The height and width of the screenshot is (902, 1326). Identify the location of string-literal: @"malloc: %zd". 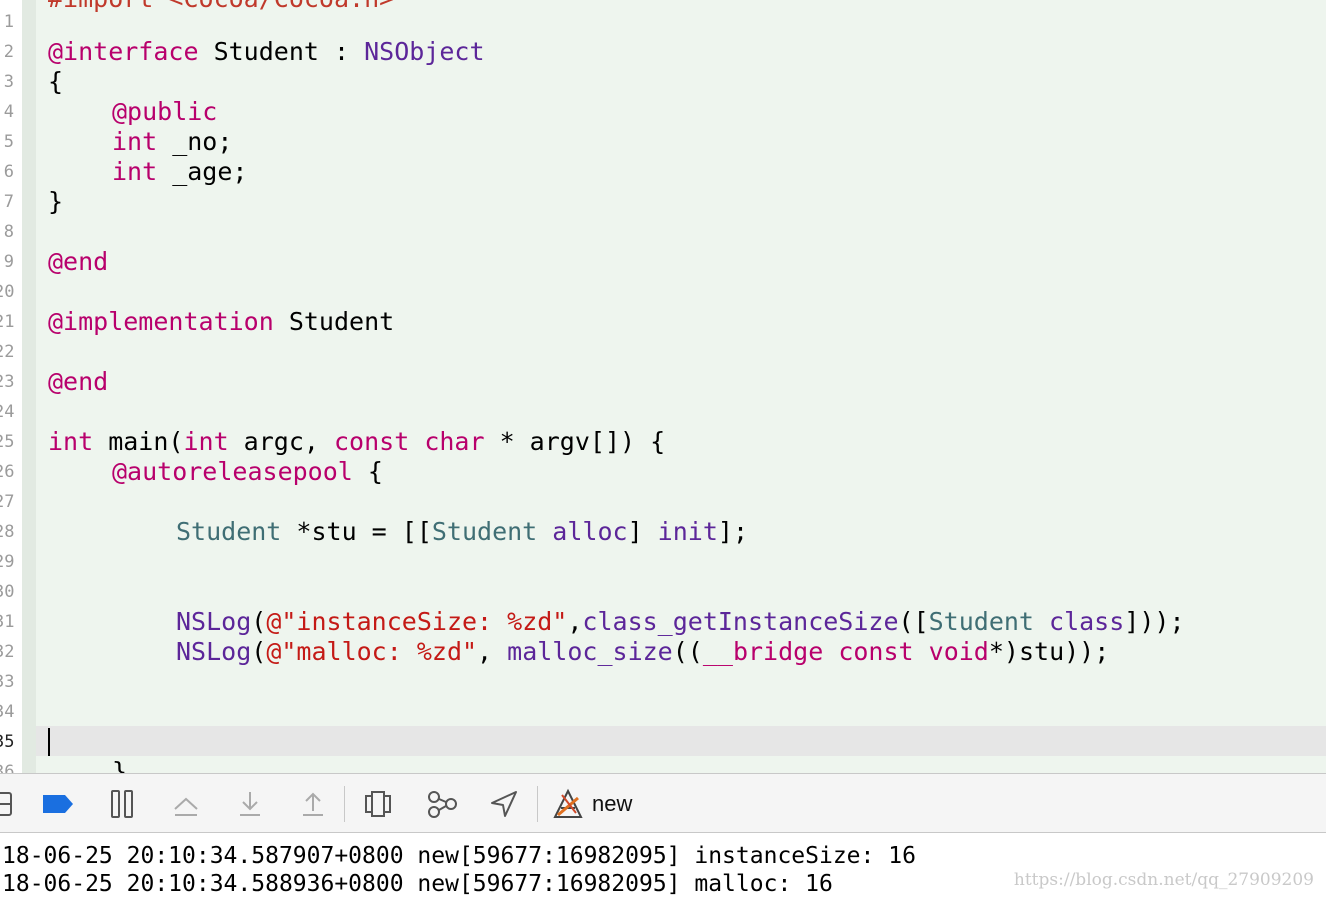
(372, 651).